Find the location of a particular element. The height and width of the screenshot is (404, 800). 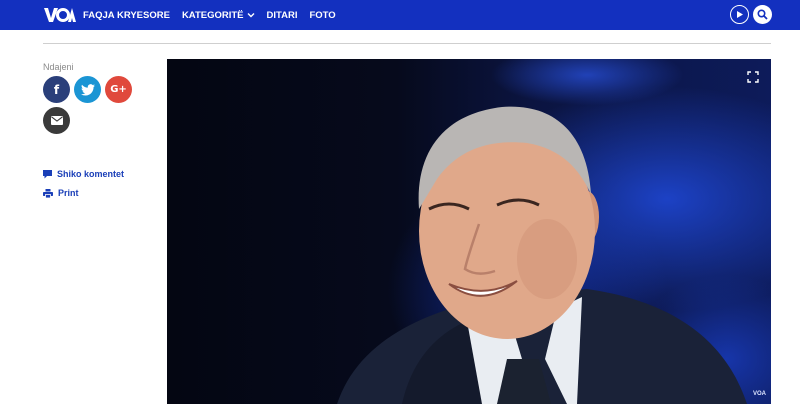

share-email-button is located at coordinates (56, 120).